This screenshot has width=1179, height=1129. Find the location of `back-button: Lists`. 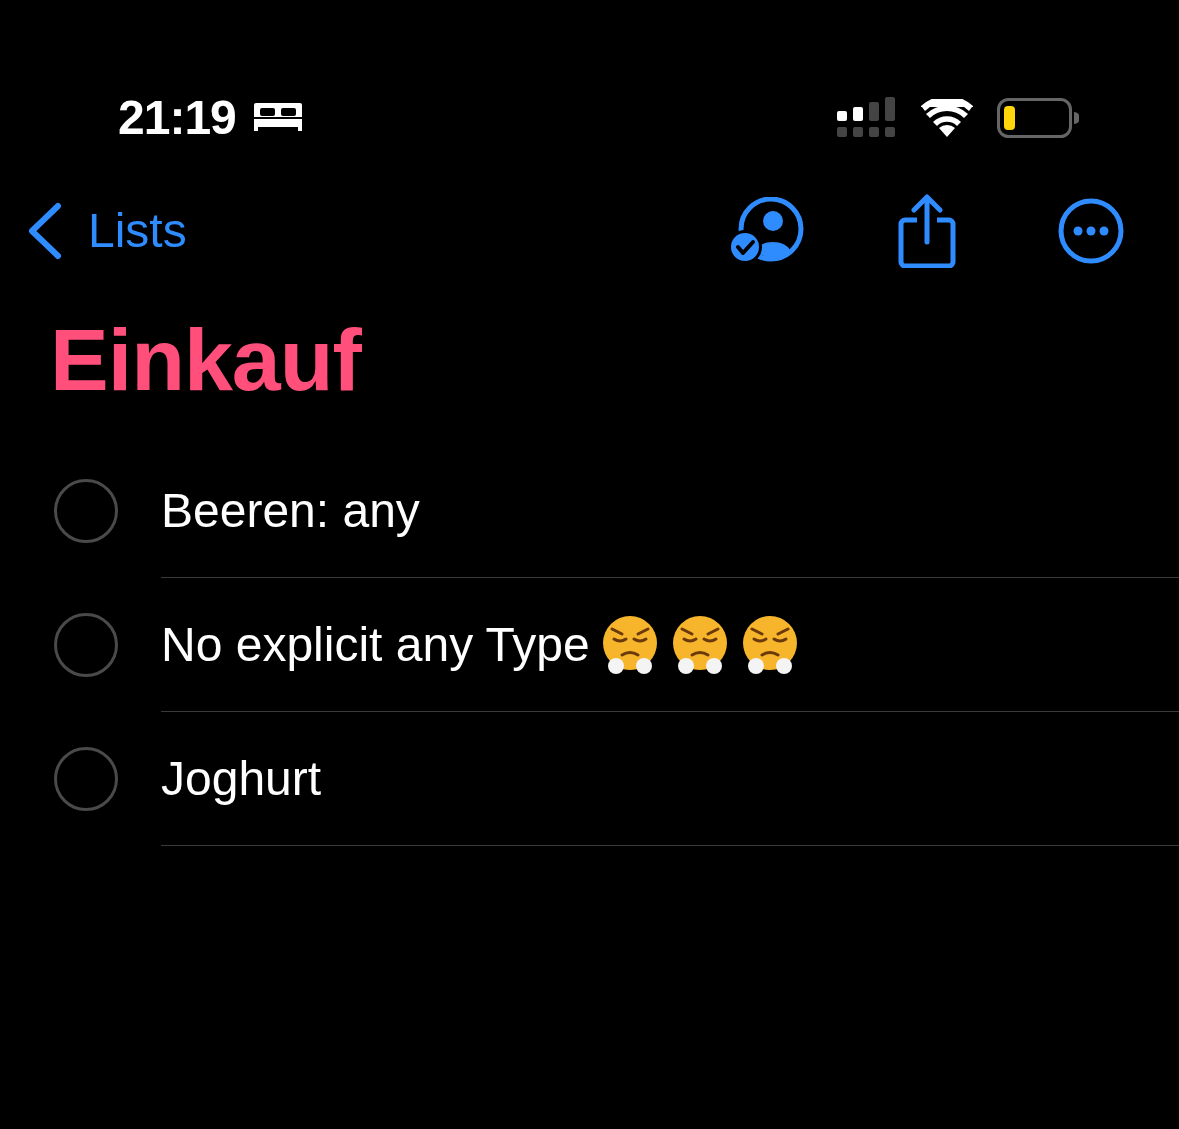

back-button: Lists is located at coordinates (106, 231).